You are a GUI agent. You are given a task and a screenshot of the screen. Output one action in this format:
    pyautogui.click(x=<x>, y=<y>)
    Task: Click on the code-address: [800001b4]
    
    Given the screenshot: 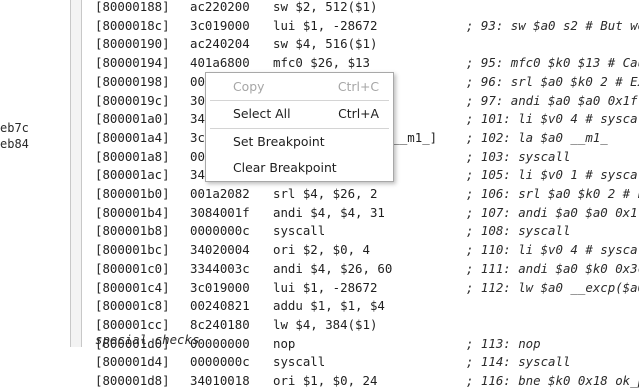 What is the action you would take?
    pyautogui.click(x=132, y=212)
    